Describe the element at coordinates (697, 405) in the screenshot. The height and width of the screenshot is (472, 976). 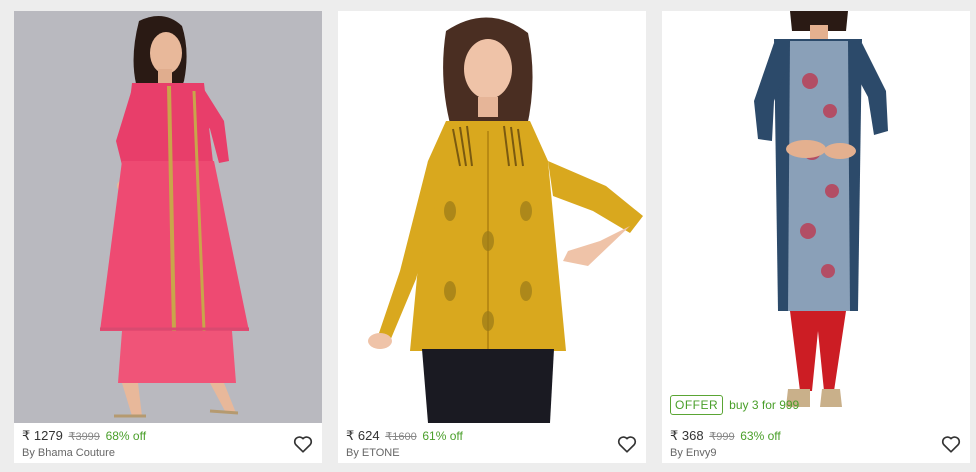
I see `offer-badge: OFFER` at that location.